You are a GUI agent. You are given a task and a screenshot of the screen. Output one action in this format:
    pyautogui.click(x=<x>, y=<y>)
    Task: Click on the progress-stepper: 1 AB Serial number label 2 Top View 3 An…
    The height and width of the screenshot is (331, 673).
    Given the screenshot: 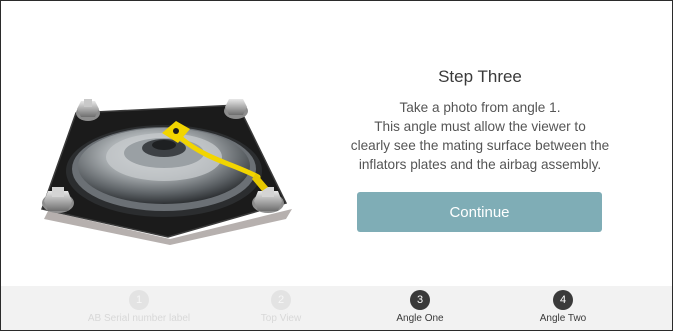 What is the action you would take?
    pyautogui.click(x=336, y=308)
    